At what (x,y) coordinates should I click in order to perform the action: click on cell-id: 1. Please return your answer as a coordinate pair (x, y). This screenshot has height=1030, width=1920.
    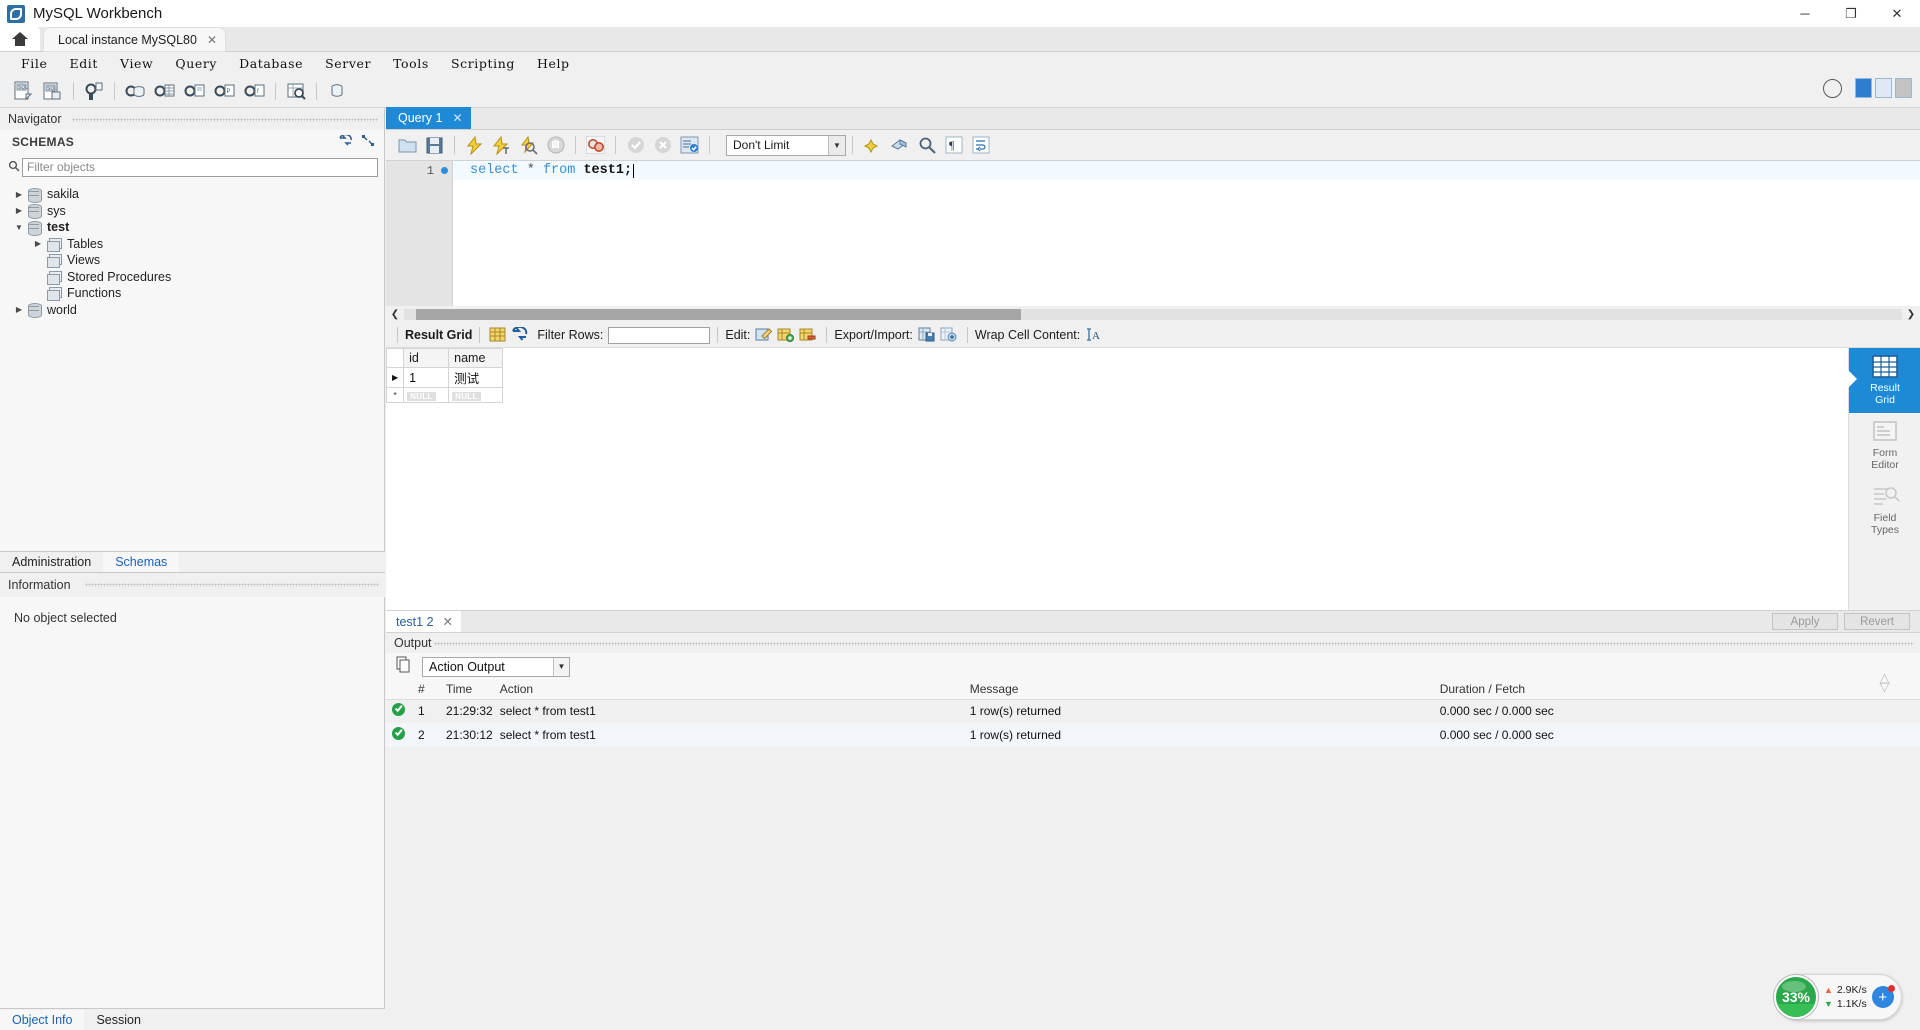
    Looking at the image, I should click on (426, 377).